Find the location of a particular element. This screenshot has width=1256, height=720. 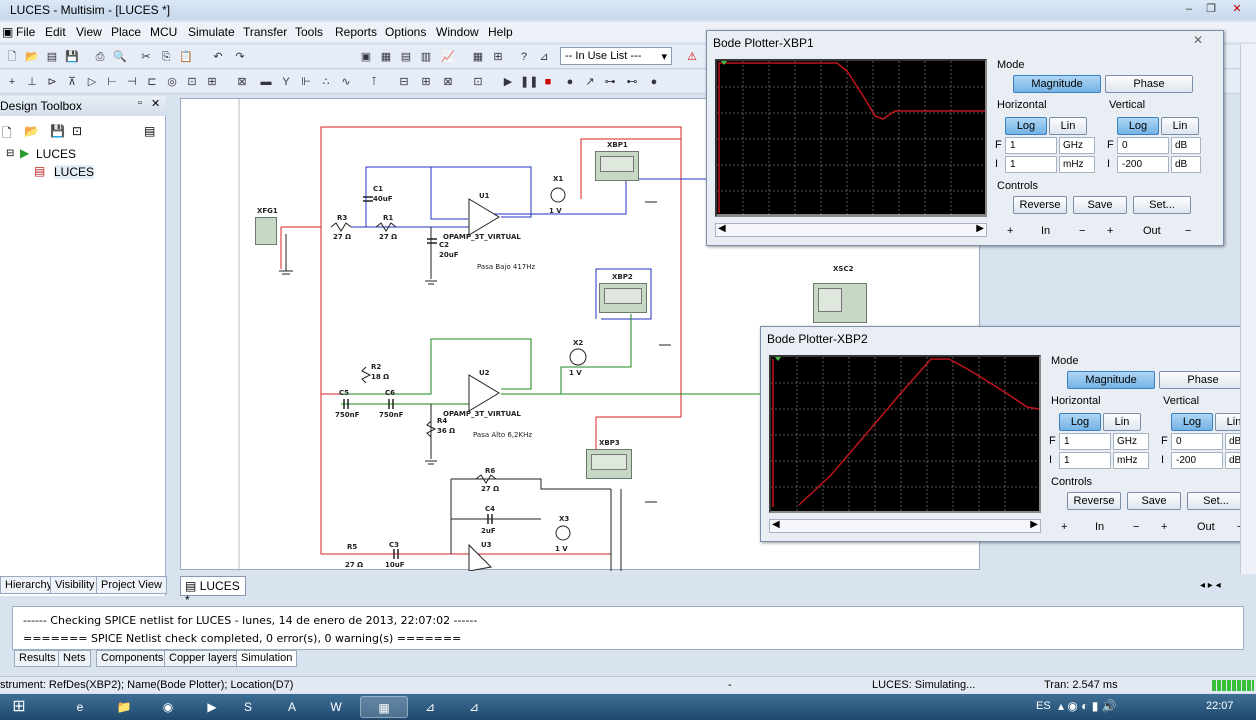

bode-instrument-xbp3 is located at coordinates (609, 464).